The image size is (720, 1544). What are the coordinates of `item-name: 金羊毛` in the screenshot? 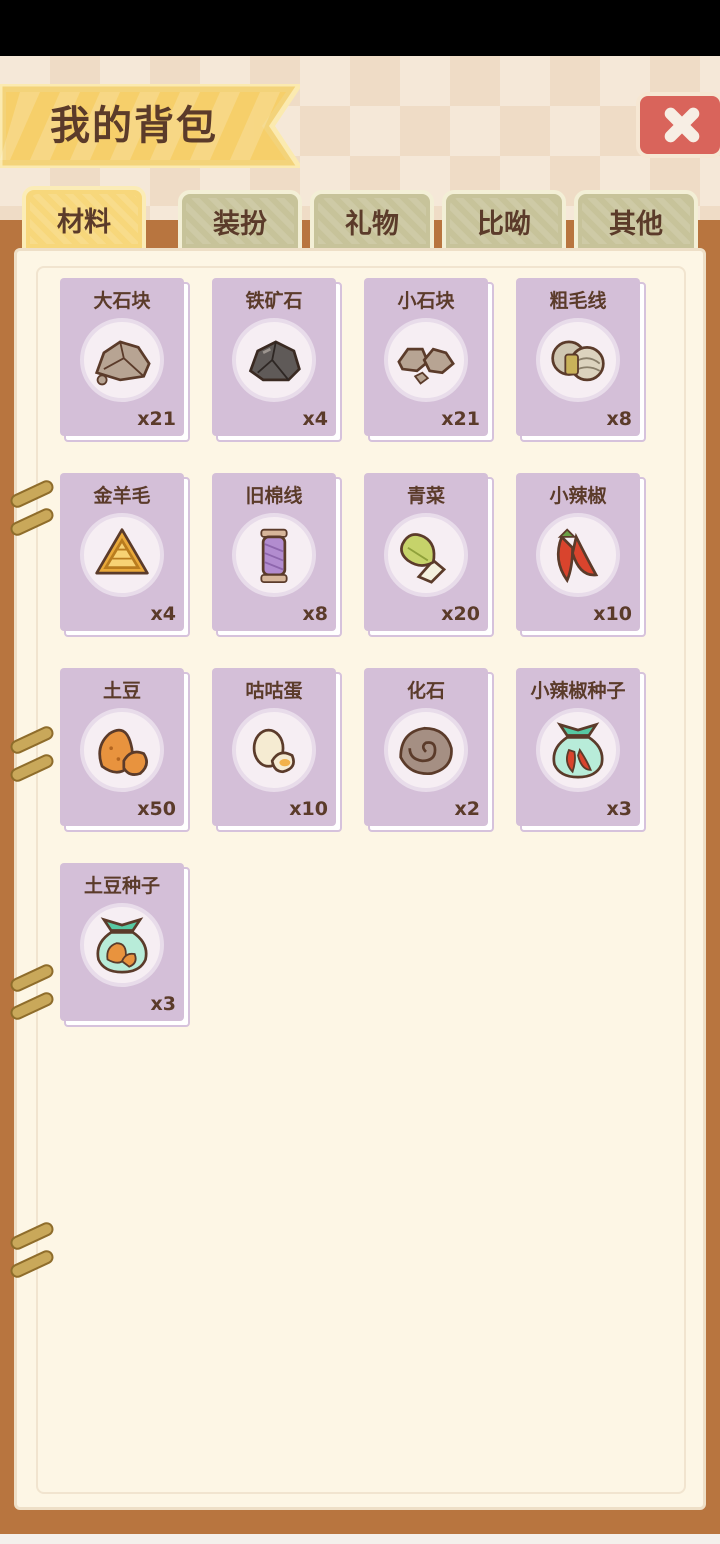 It's located at (122, 496).